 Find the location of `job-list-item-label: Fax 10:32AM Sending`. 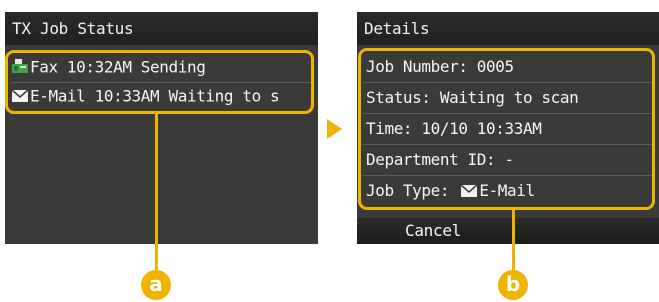

job-list-item-label: Fax 10:32AM Sending is located at coordinates (118, 67).